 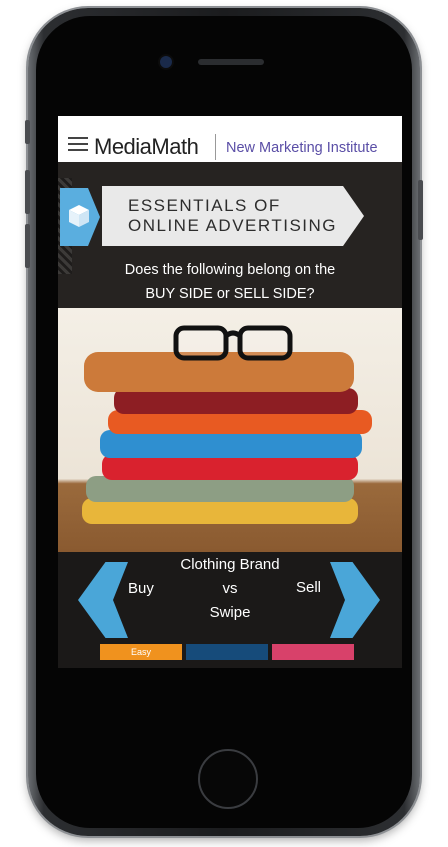 I want to click on question-line-1: Does the following belong on the, so click(x=230, y=270).